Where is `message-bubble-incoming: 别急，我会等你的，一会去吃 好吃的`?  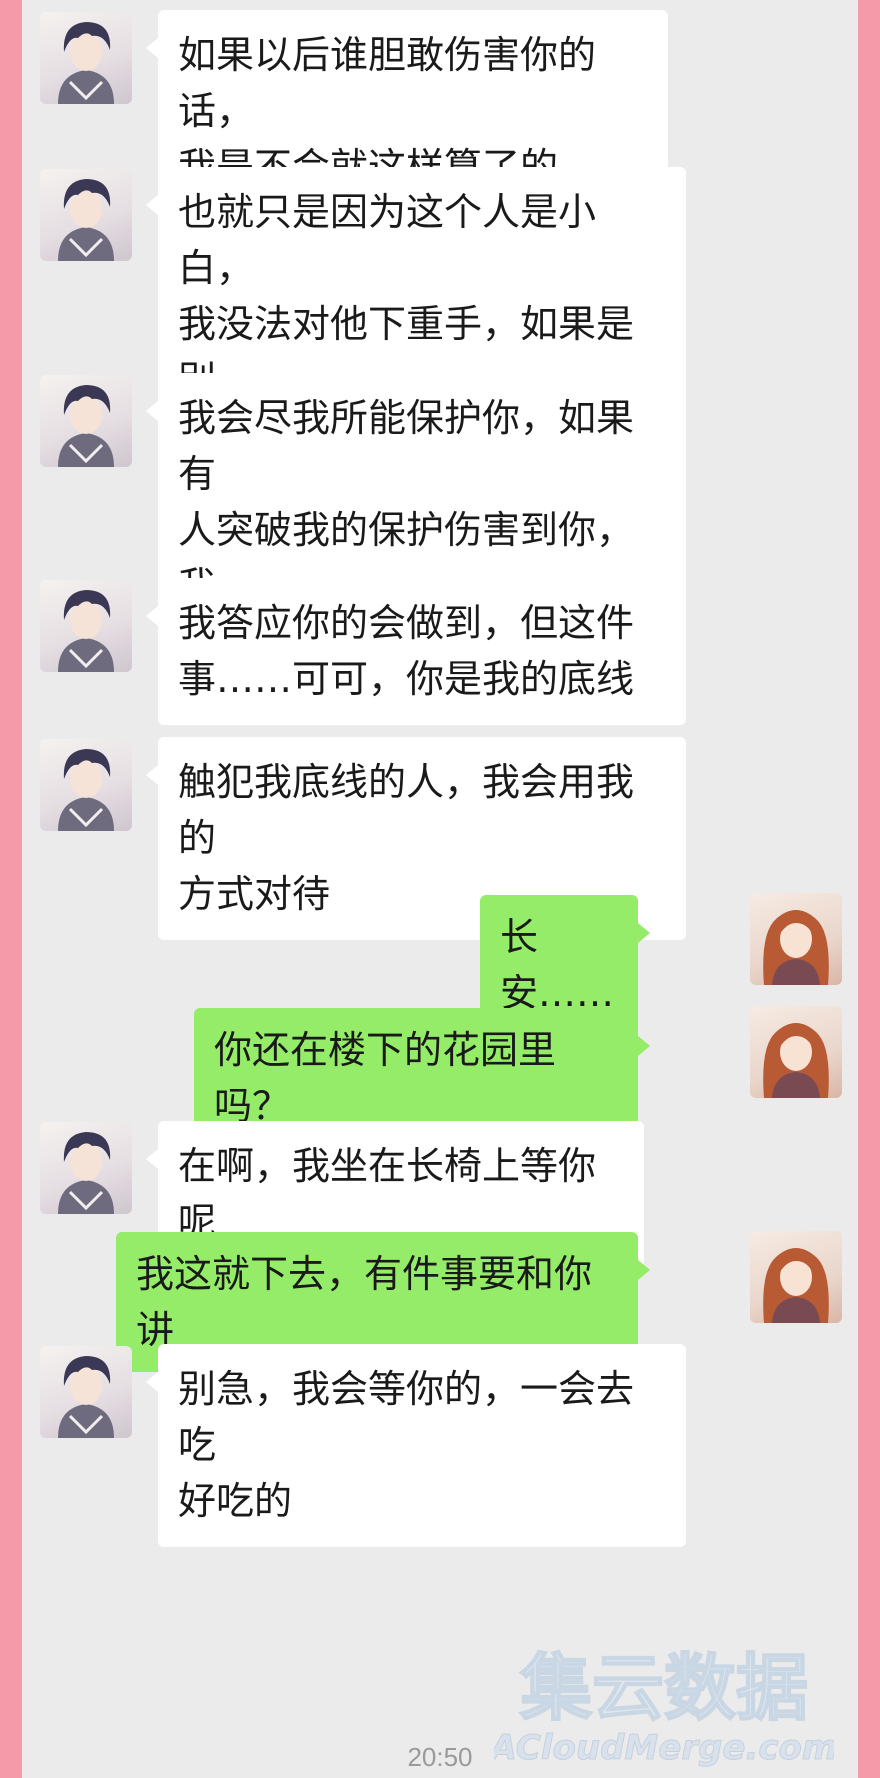
message-bubble-incoming: 别急，我会等你的，一会去吃 好吃的 is located at coordinates (416, 1445).